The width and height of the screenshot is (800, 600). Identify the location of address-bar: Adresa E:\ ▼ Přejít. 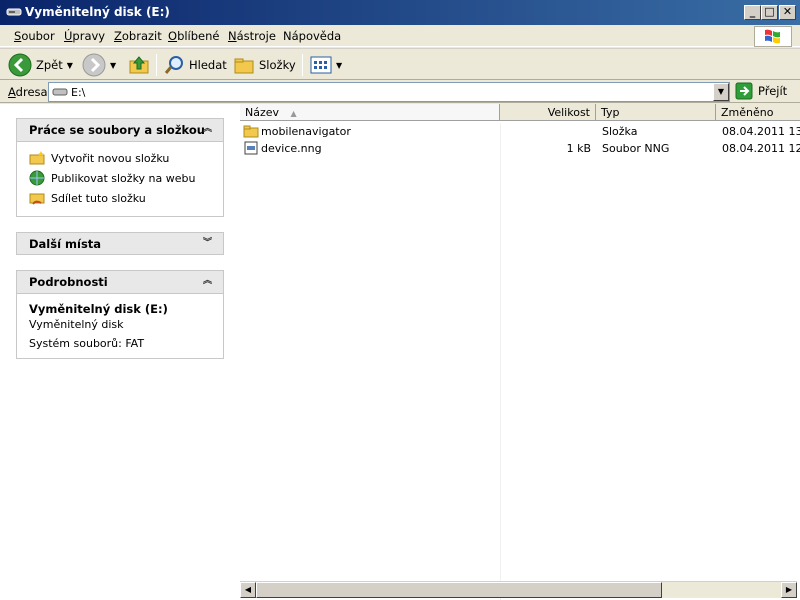
(400, 92).